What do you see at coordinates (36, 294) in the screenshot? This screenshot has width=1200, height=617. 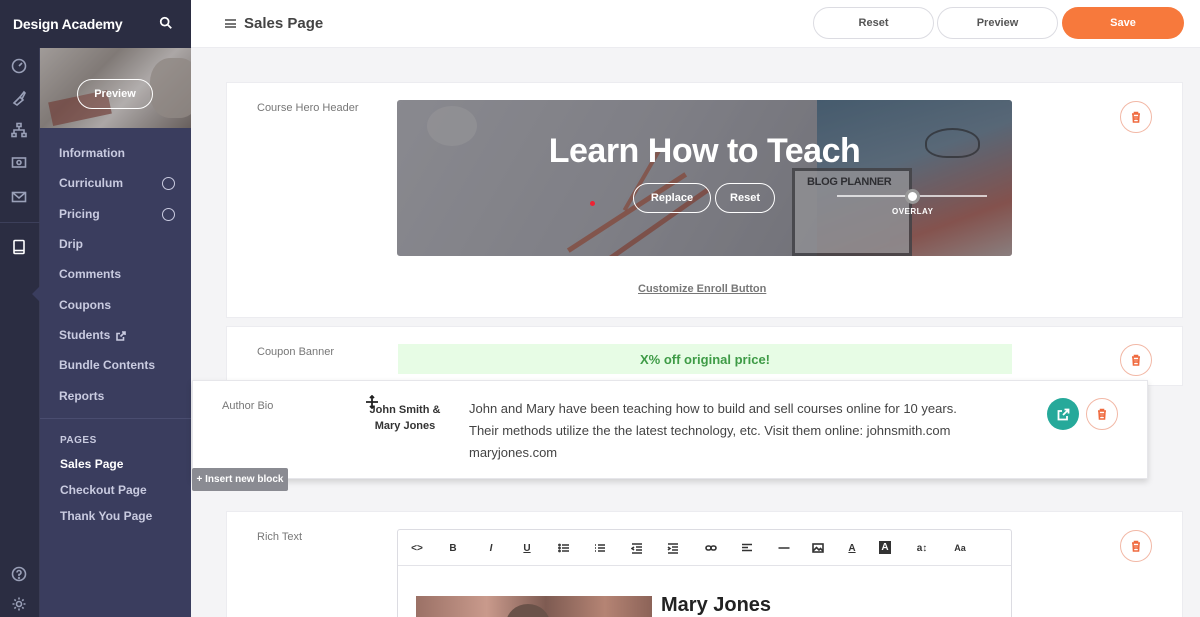 I see `active-pointer` at bounding box center [36, 294].